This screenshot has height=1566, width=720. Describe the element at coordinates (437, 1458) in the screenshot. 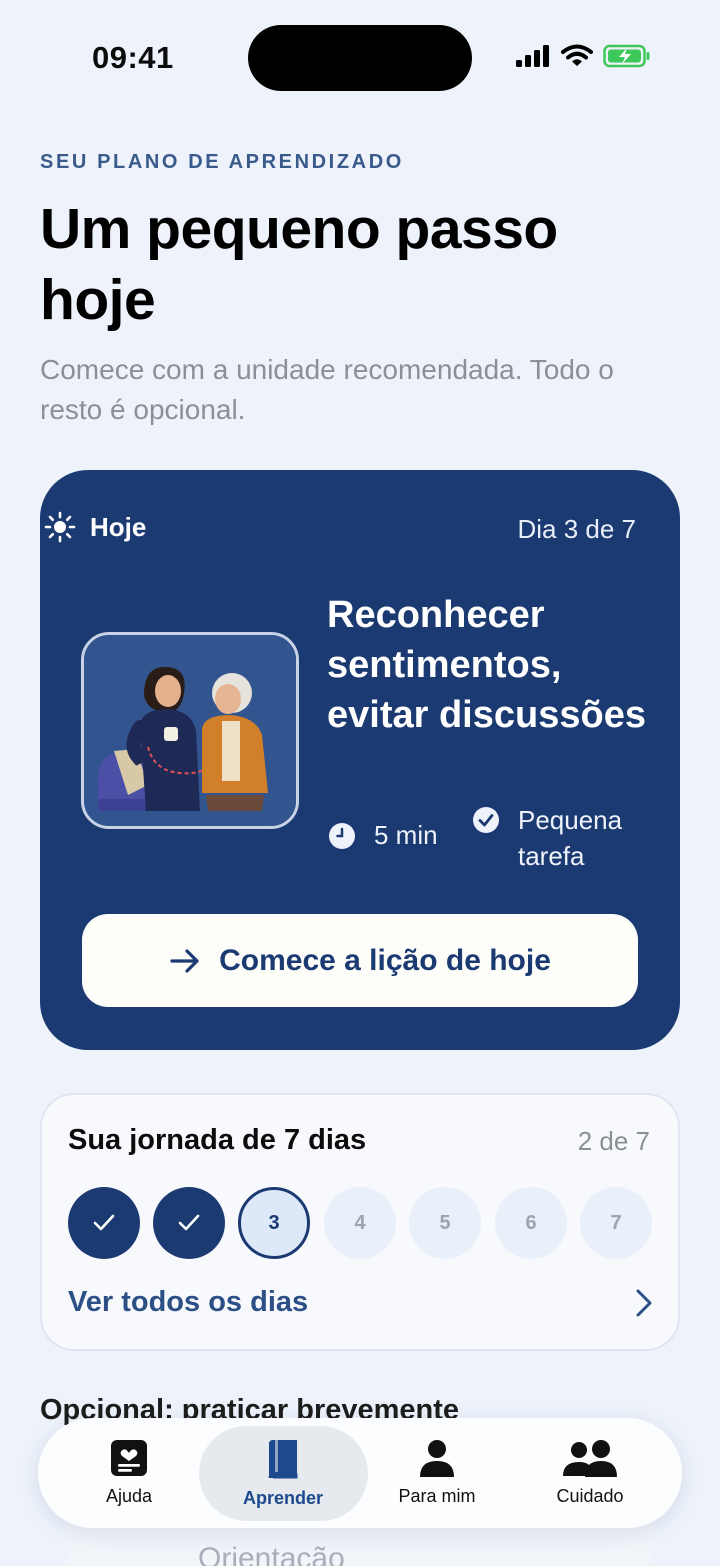

I see `person-icon` at that location.